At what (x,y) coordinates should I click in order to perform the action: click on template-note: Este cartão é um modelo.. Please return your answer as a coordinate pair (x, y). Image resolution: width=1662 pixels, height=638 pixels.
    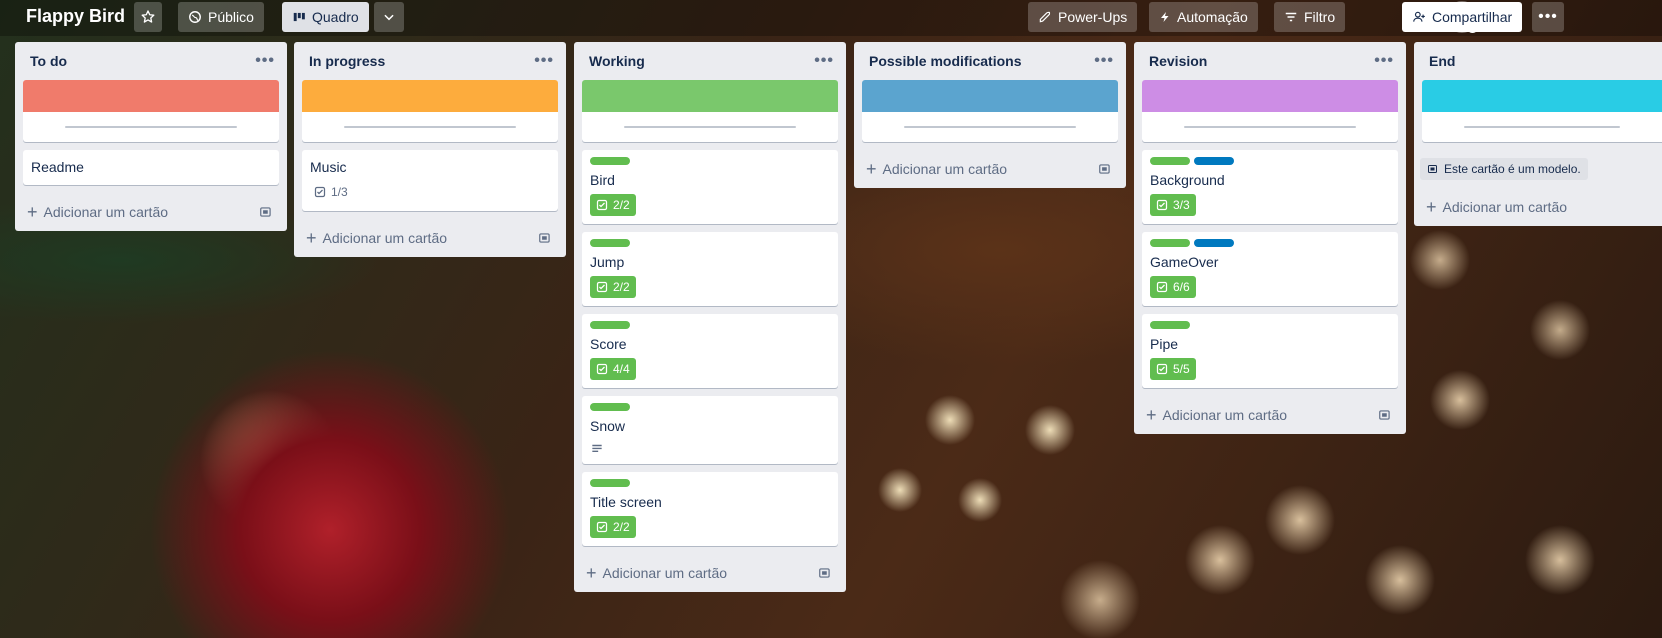
    Looking at the image, I should click on (1512, 169).